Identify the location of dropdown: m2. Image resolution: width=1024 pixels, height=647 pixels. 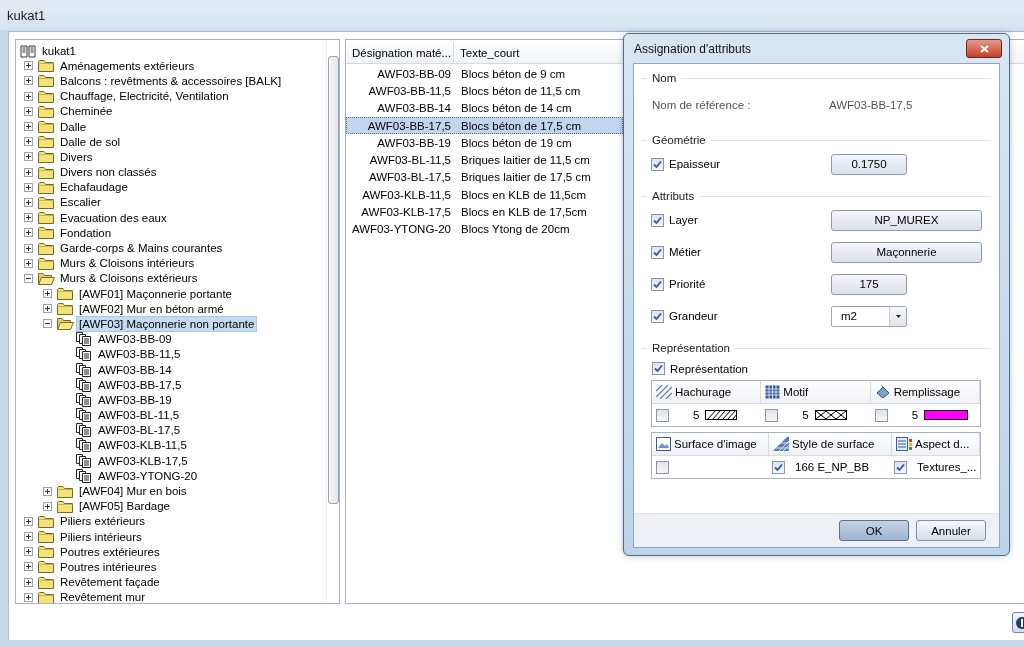
(869, 316).